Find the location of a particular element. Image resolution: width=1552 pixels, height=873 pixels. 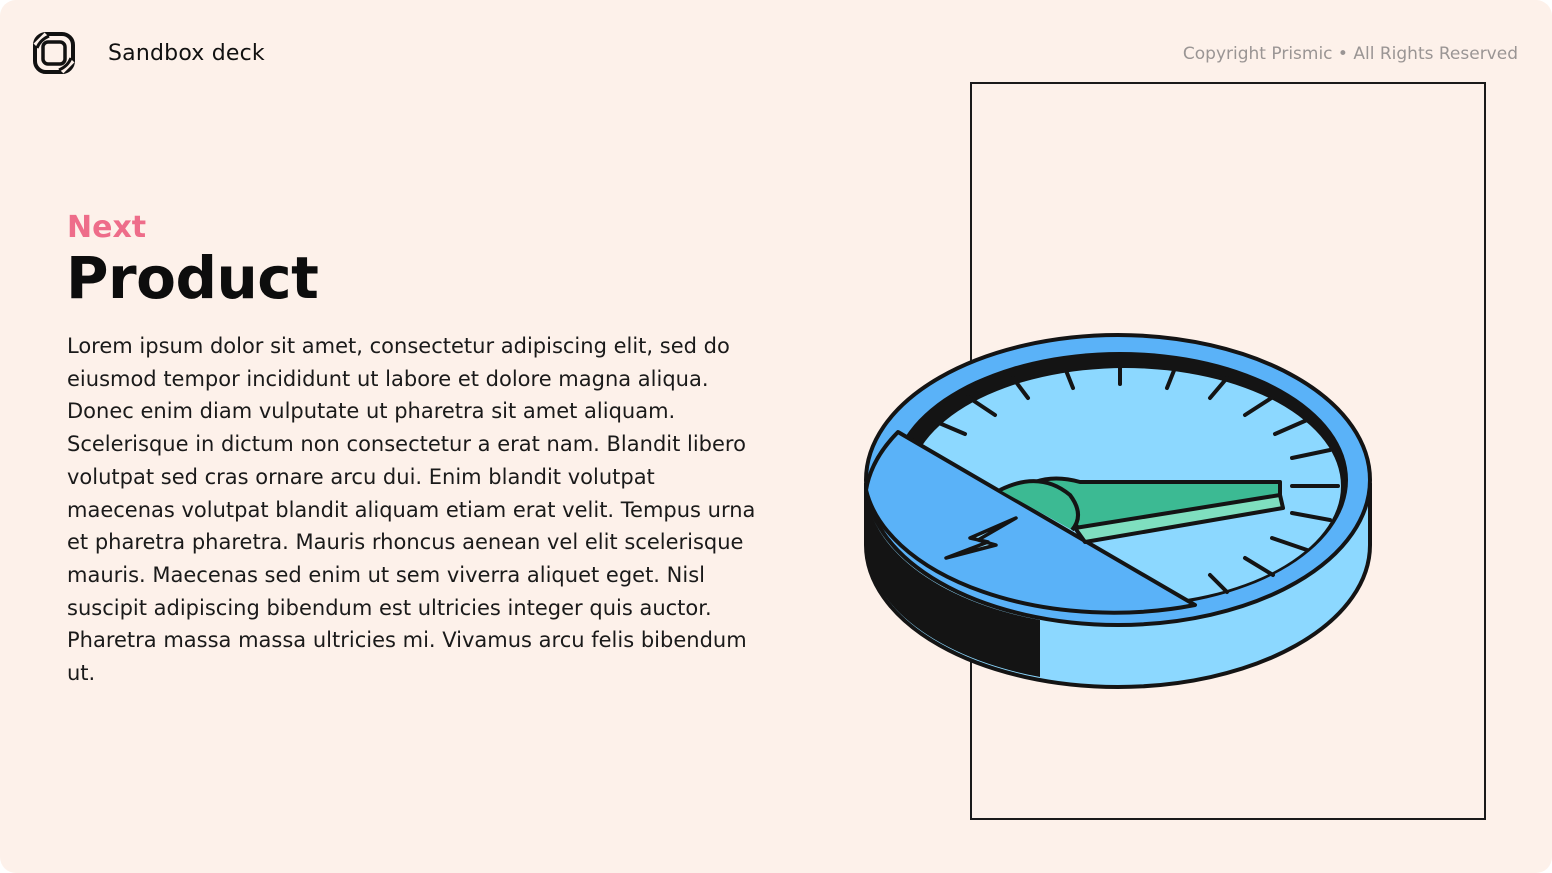

app-name: Sandbox deck is located at coordinates (186, 53).